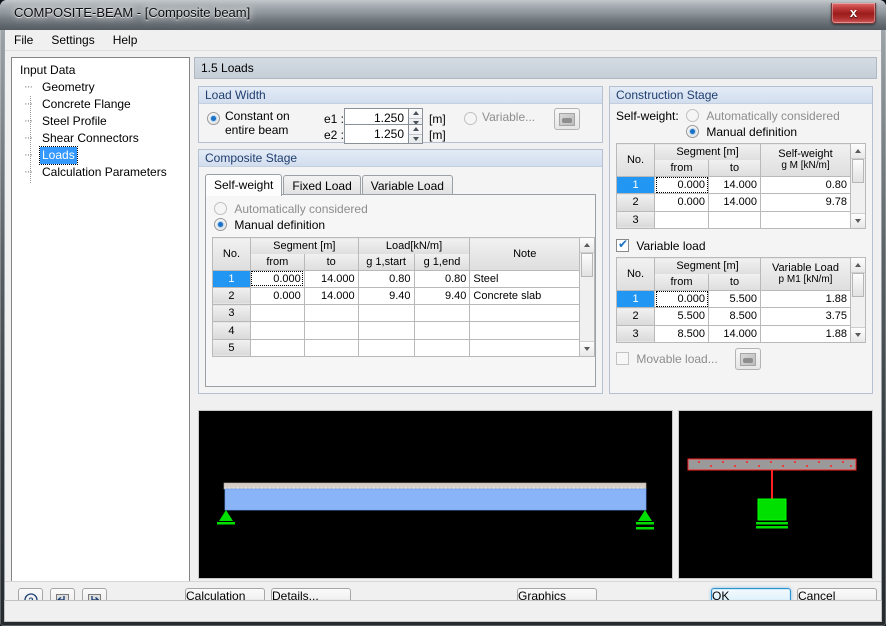  Describe the element at coordinates (231, 330) in the screenshot. I see `row-number: 4` at that location.